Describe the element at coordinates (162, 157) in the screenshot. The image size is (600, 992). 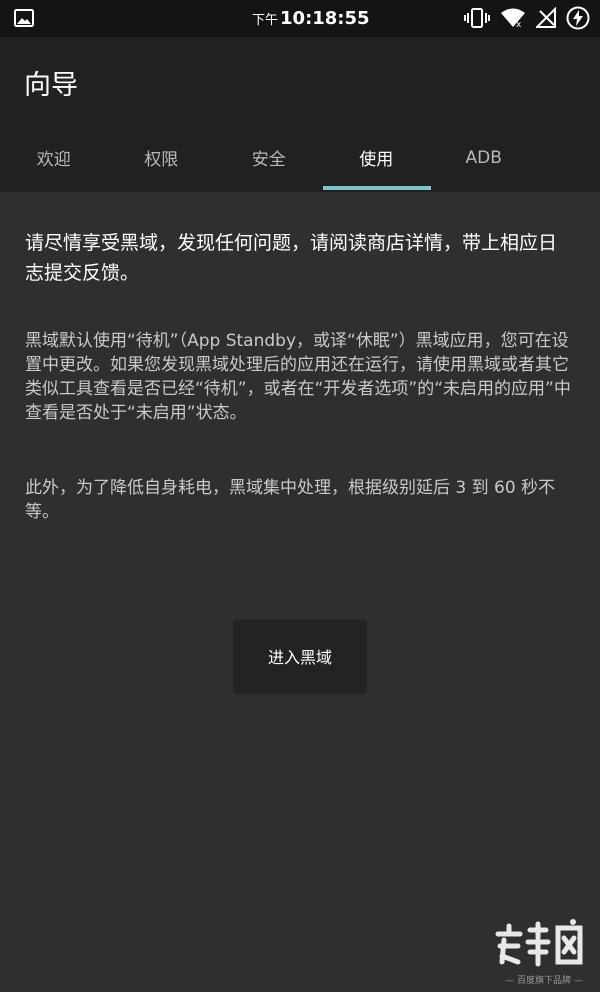
I see `tab-permissions: 权限` at that location.